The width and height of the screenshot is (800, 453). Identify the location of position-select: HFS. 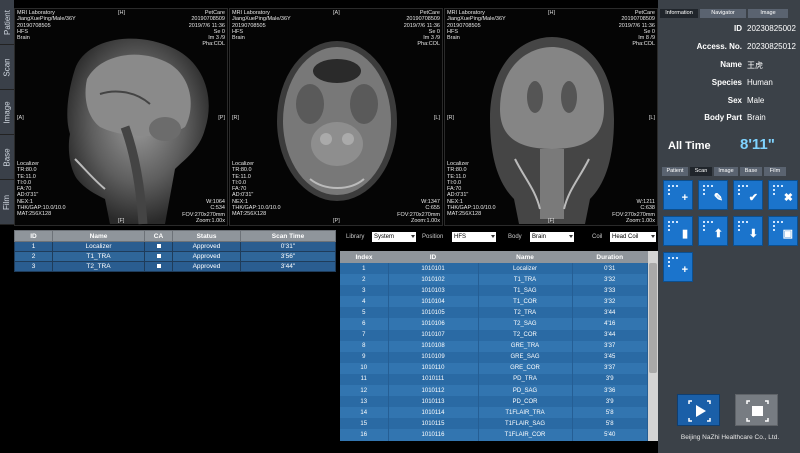
(474, 237).